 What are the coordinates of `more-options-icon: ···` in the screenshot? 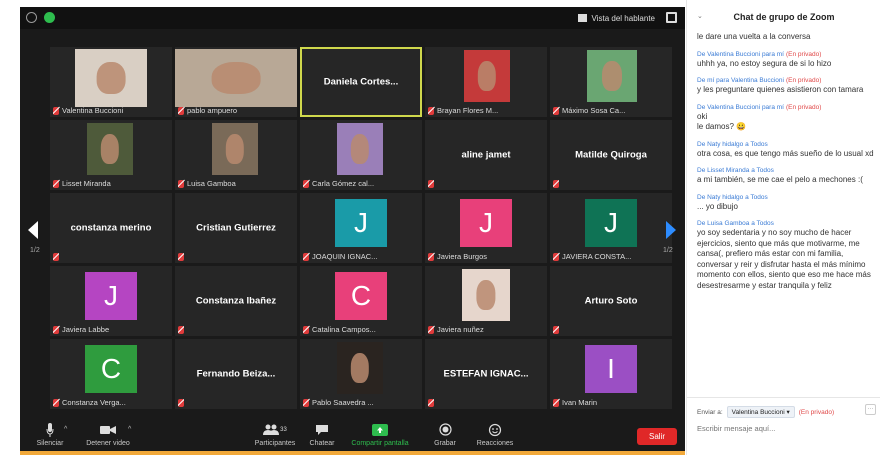 It's located at (870, 409).